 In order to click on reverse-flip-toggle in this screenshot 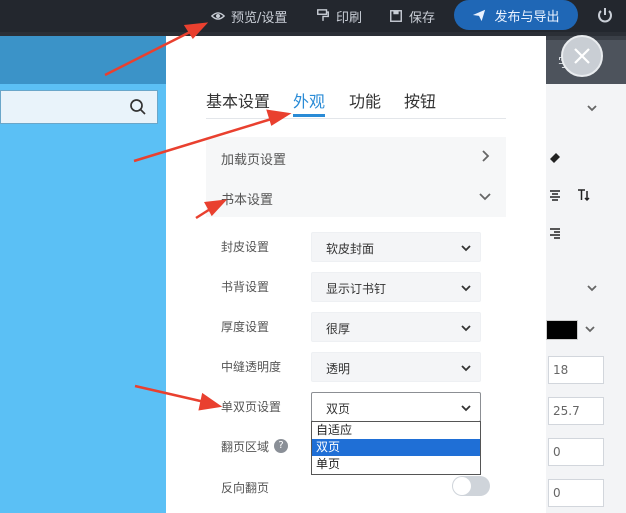, I will do `click(471, 486)`.